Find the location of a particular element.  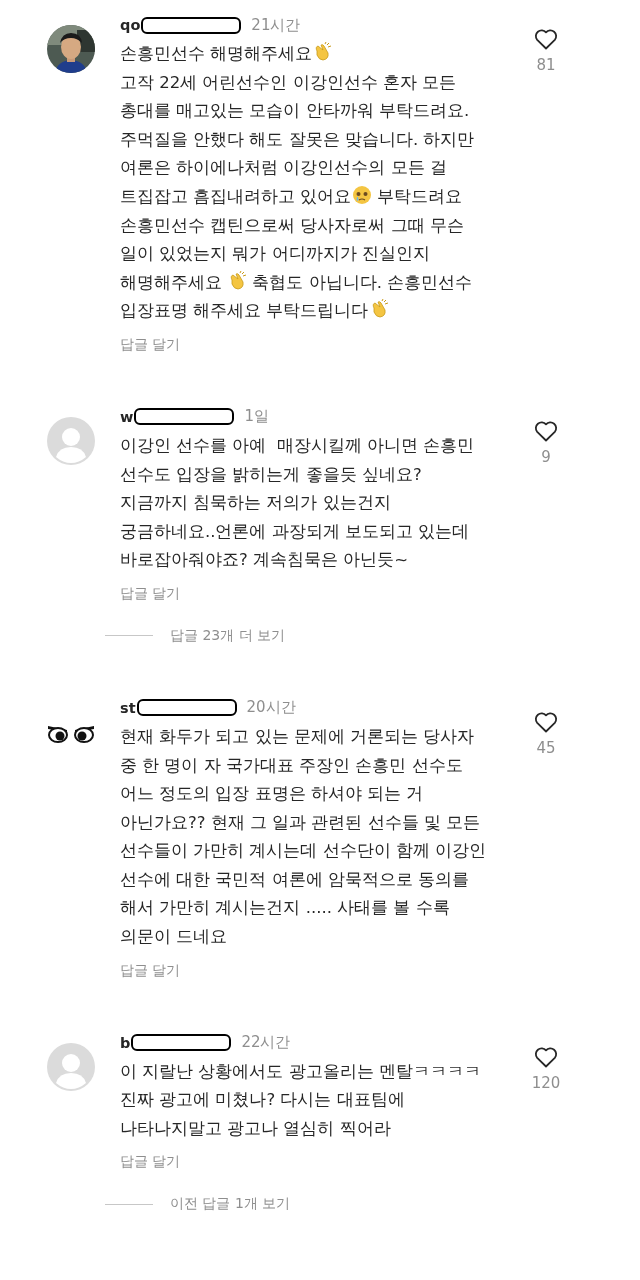

like-count: 45 is located at coordinates (546, 747).